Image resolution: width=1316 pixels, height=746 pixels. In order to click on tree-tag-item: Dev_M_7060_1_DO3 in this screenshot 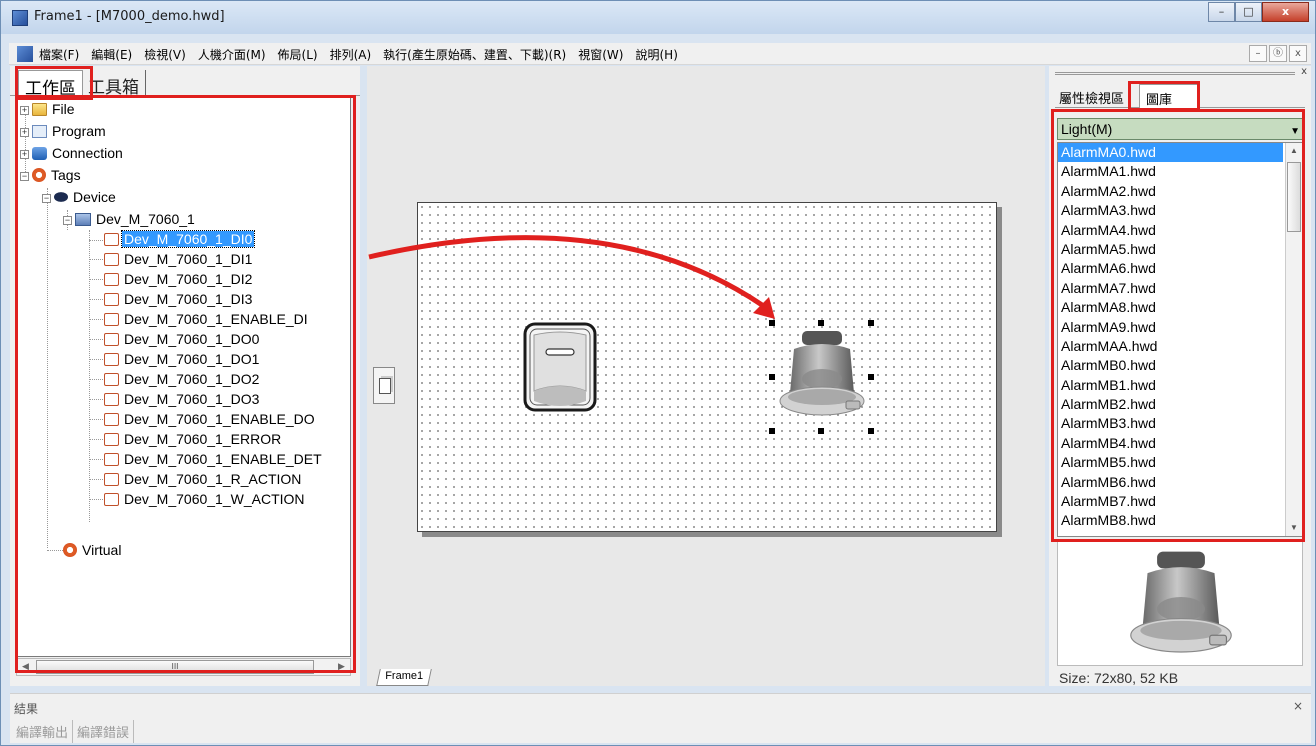, I will do `click(182, 399)`.